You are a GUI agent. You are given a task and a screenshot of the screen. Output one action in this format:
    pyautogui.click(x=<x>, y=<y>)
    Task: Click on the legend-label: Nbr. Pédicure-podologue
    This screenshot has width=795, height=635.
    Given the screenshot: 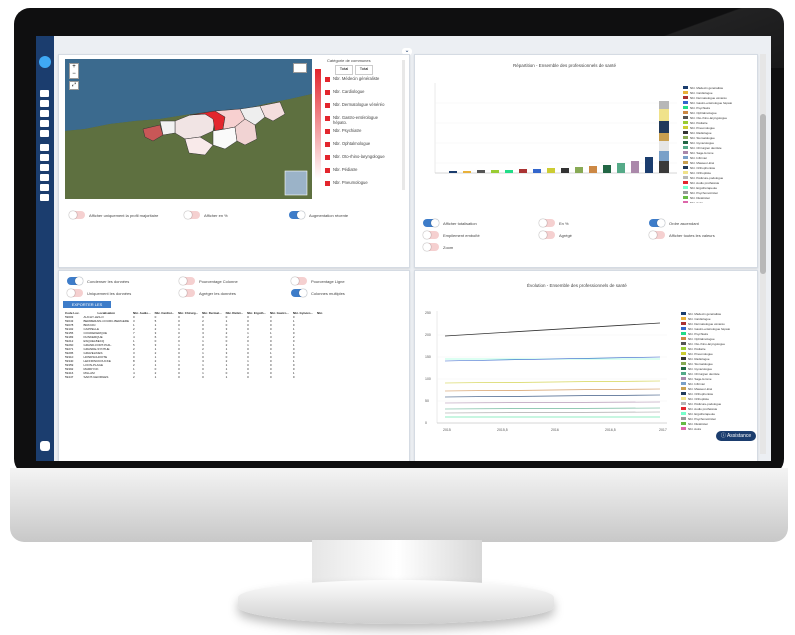 What is the action you would take?
    pyautogui.click(x=705, y=403)
    